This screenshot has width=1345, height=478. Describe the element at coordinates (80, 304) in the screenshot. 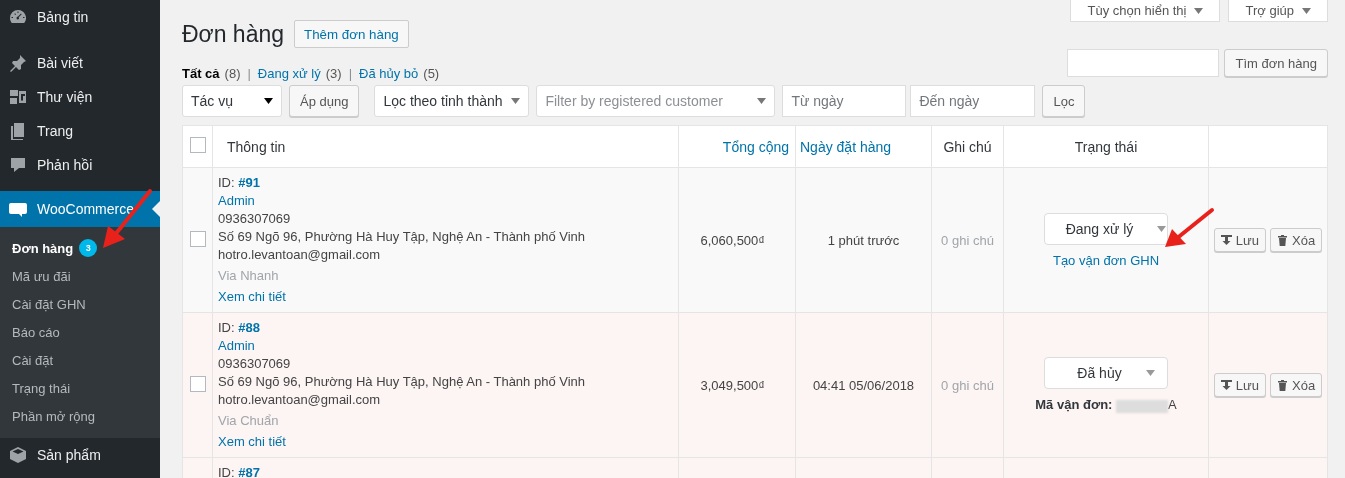

I see `submenu-item: Cài đặt GHN` at that location.